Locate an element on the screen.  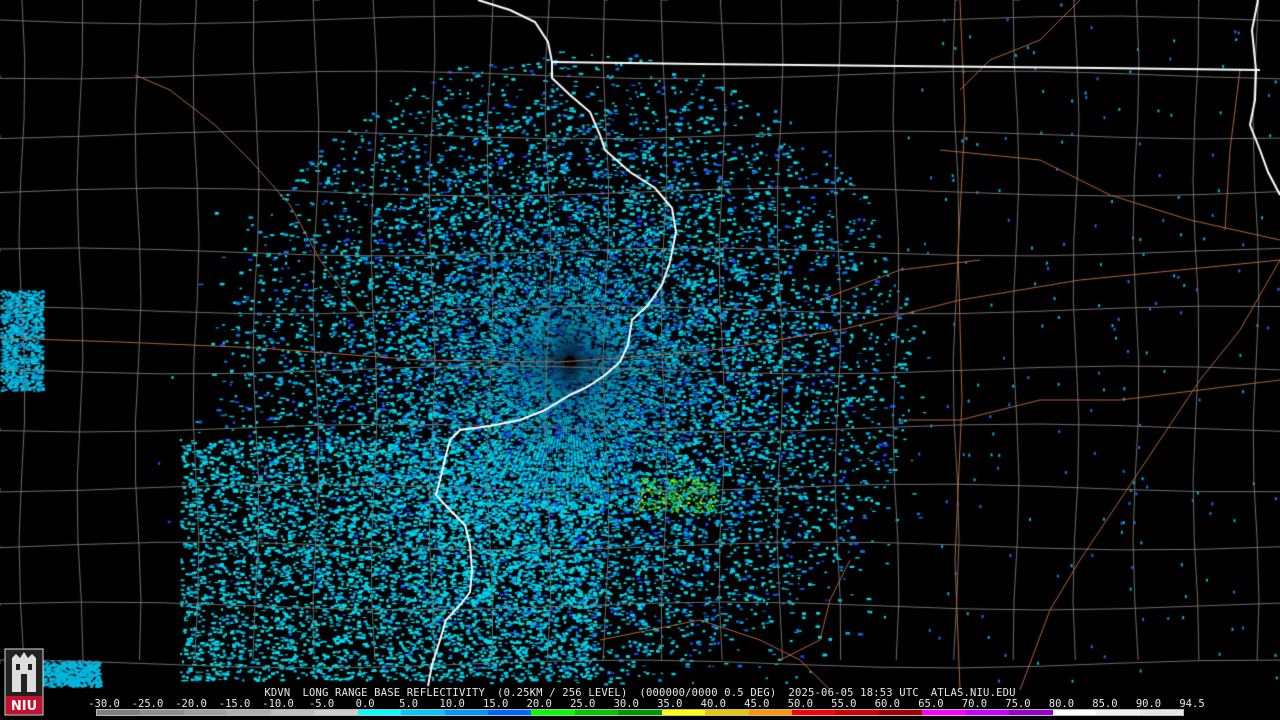
reflectivity-colorbar is located at coordinates (640, 712).